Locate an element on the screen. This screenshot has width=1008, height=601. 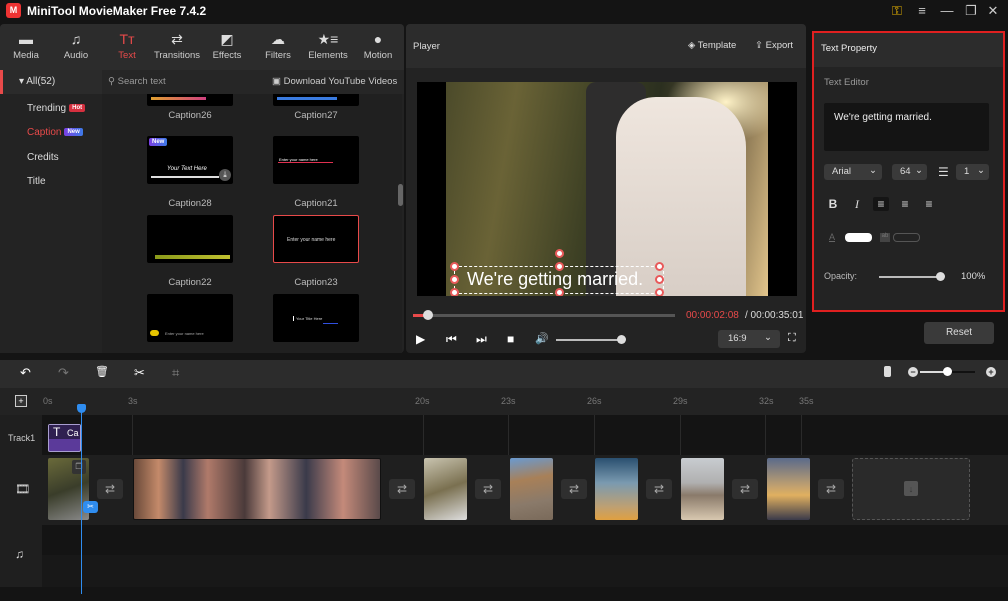
align-left-button: ≡ is located at coordinates (881, 204).